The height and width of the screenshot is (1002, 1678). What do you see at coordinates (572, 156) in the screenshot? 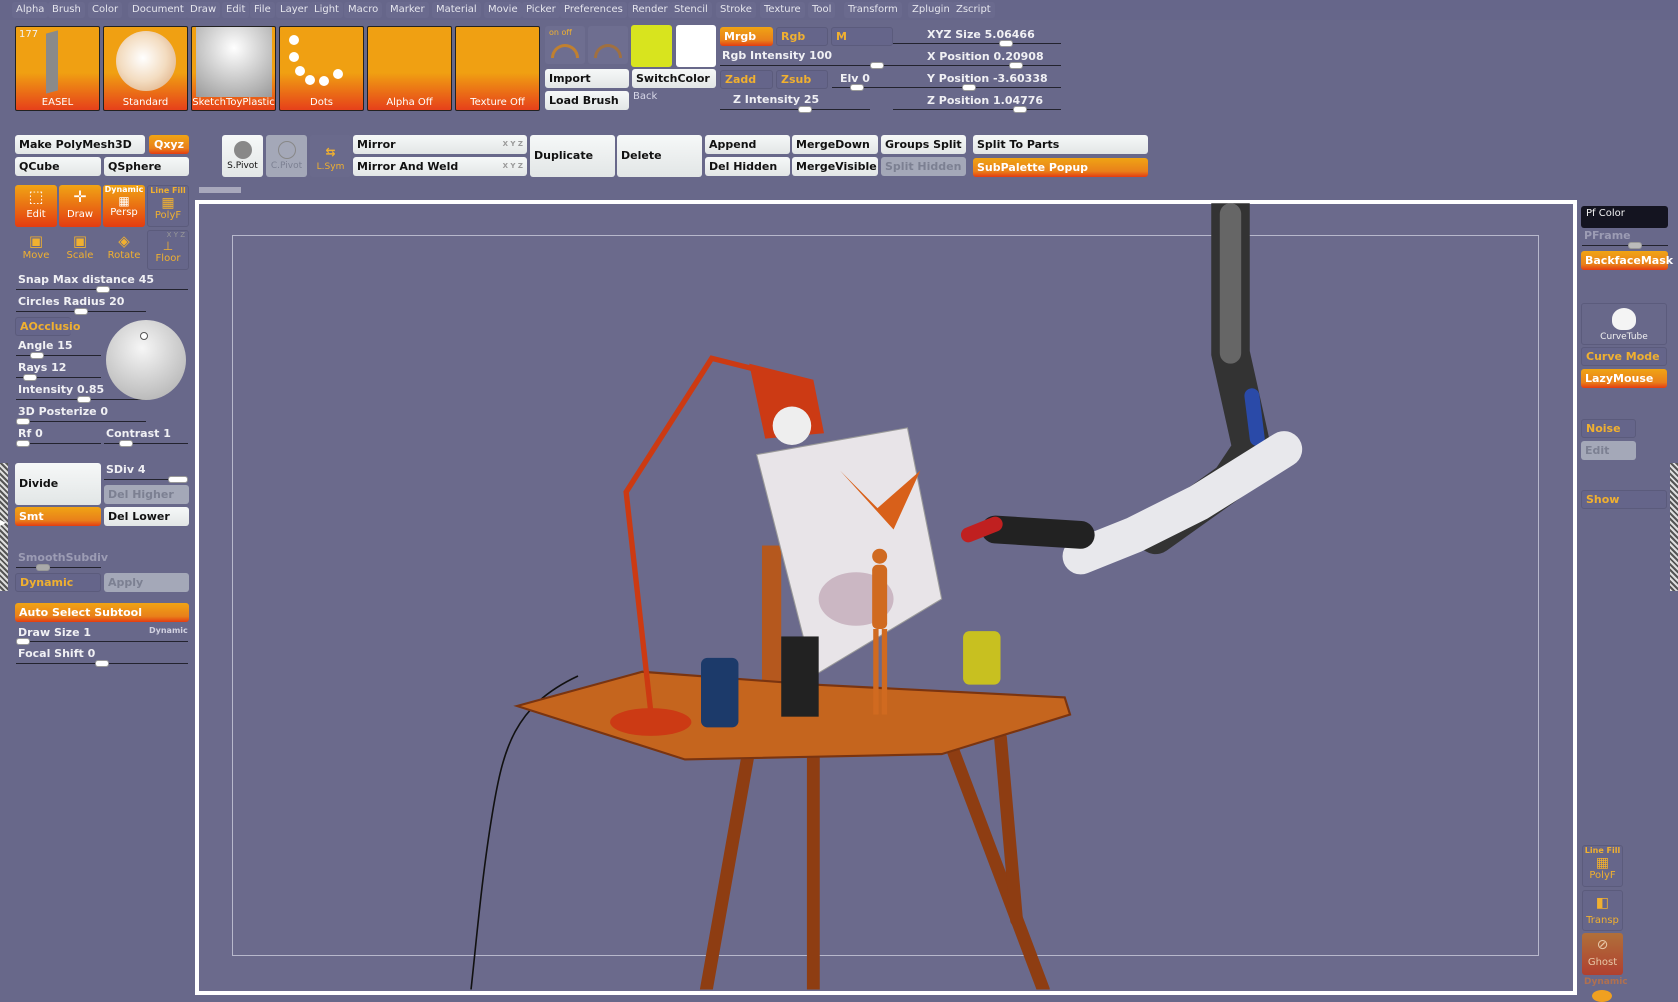
I see `duplicate-button: Duplicate` at bounding box center [572, 156].